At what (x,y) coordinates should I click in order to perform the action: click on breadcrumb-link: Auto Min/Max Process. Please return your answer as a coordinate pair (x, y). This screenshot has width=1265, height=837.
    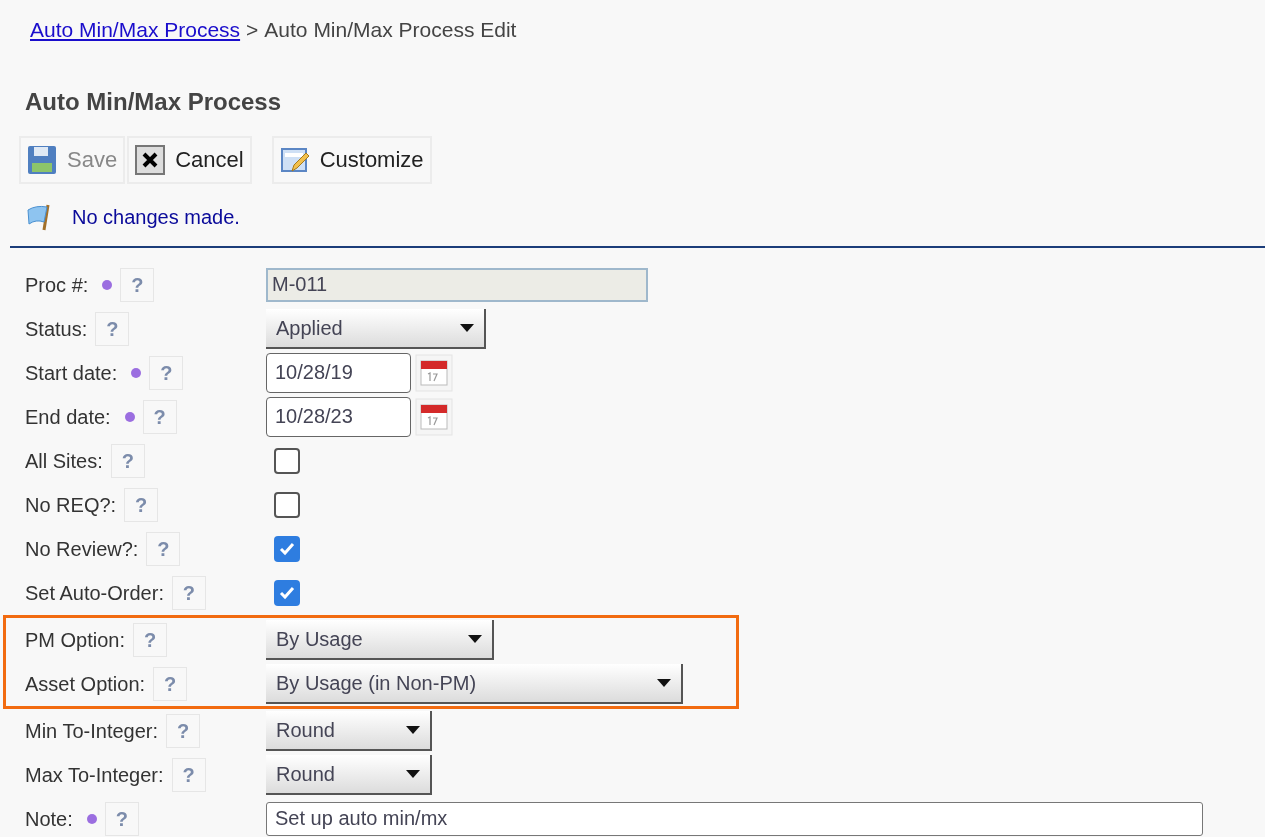
    Looking at the image, I should click on (135, 30).